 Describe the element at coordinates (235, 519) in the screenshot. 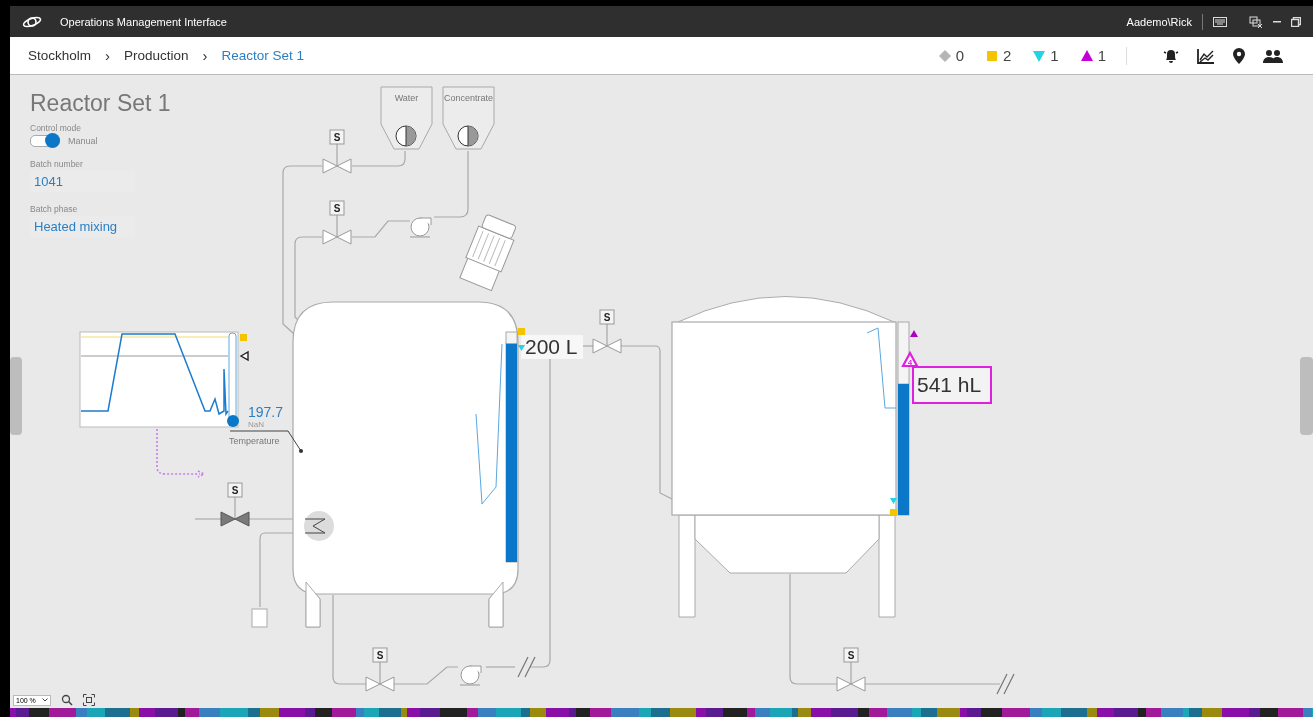

I see `valve-icon` at that location.